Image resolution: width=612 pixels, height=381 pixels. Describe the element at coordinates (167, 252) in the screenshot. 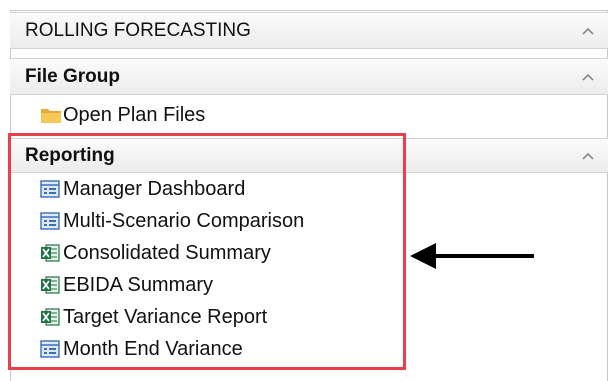

I see `item-label: Consolidated Summary` at that location.